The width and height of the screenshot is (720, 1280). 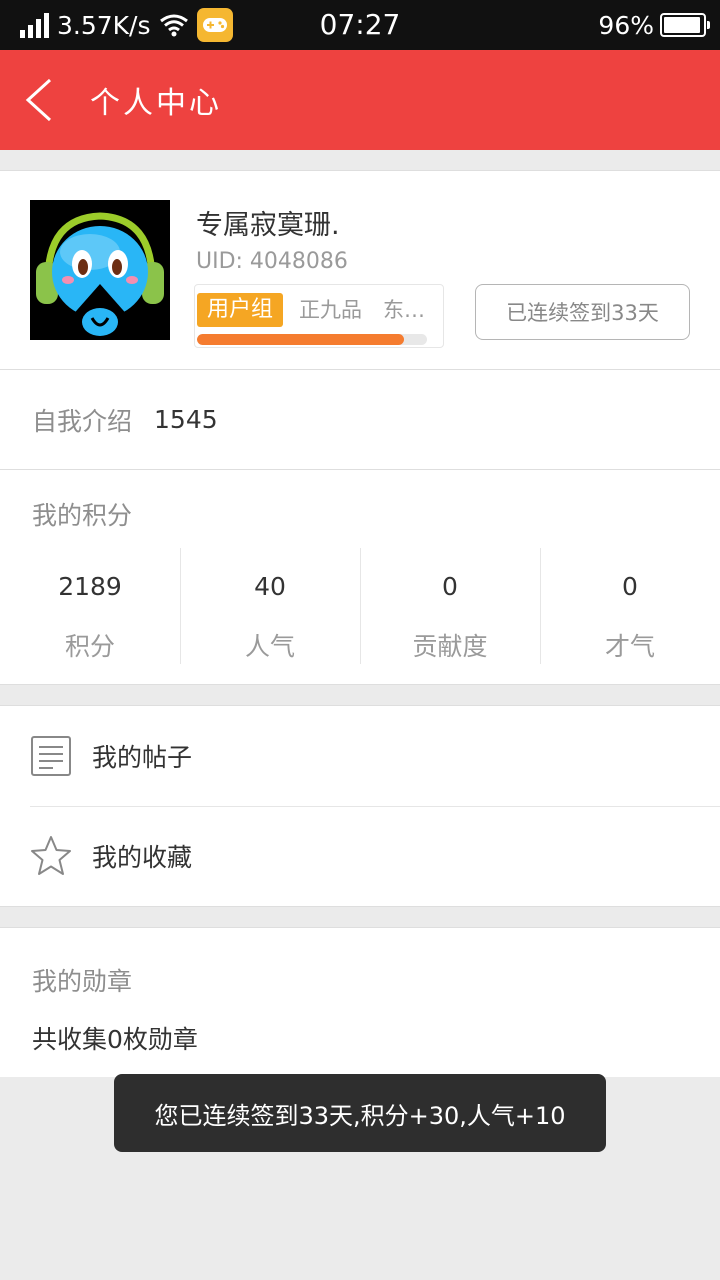 I want to click on menu-item-label: 我的收藏, so click(x=142, y=857).